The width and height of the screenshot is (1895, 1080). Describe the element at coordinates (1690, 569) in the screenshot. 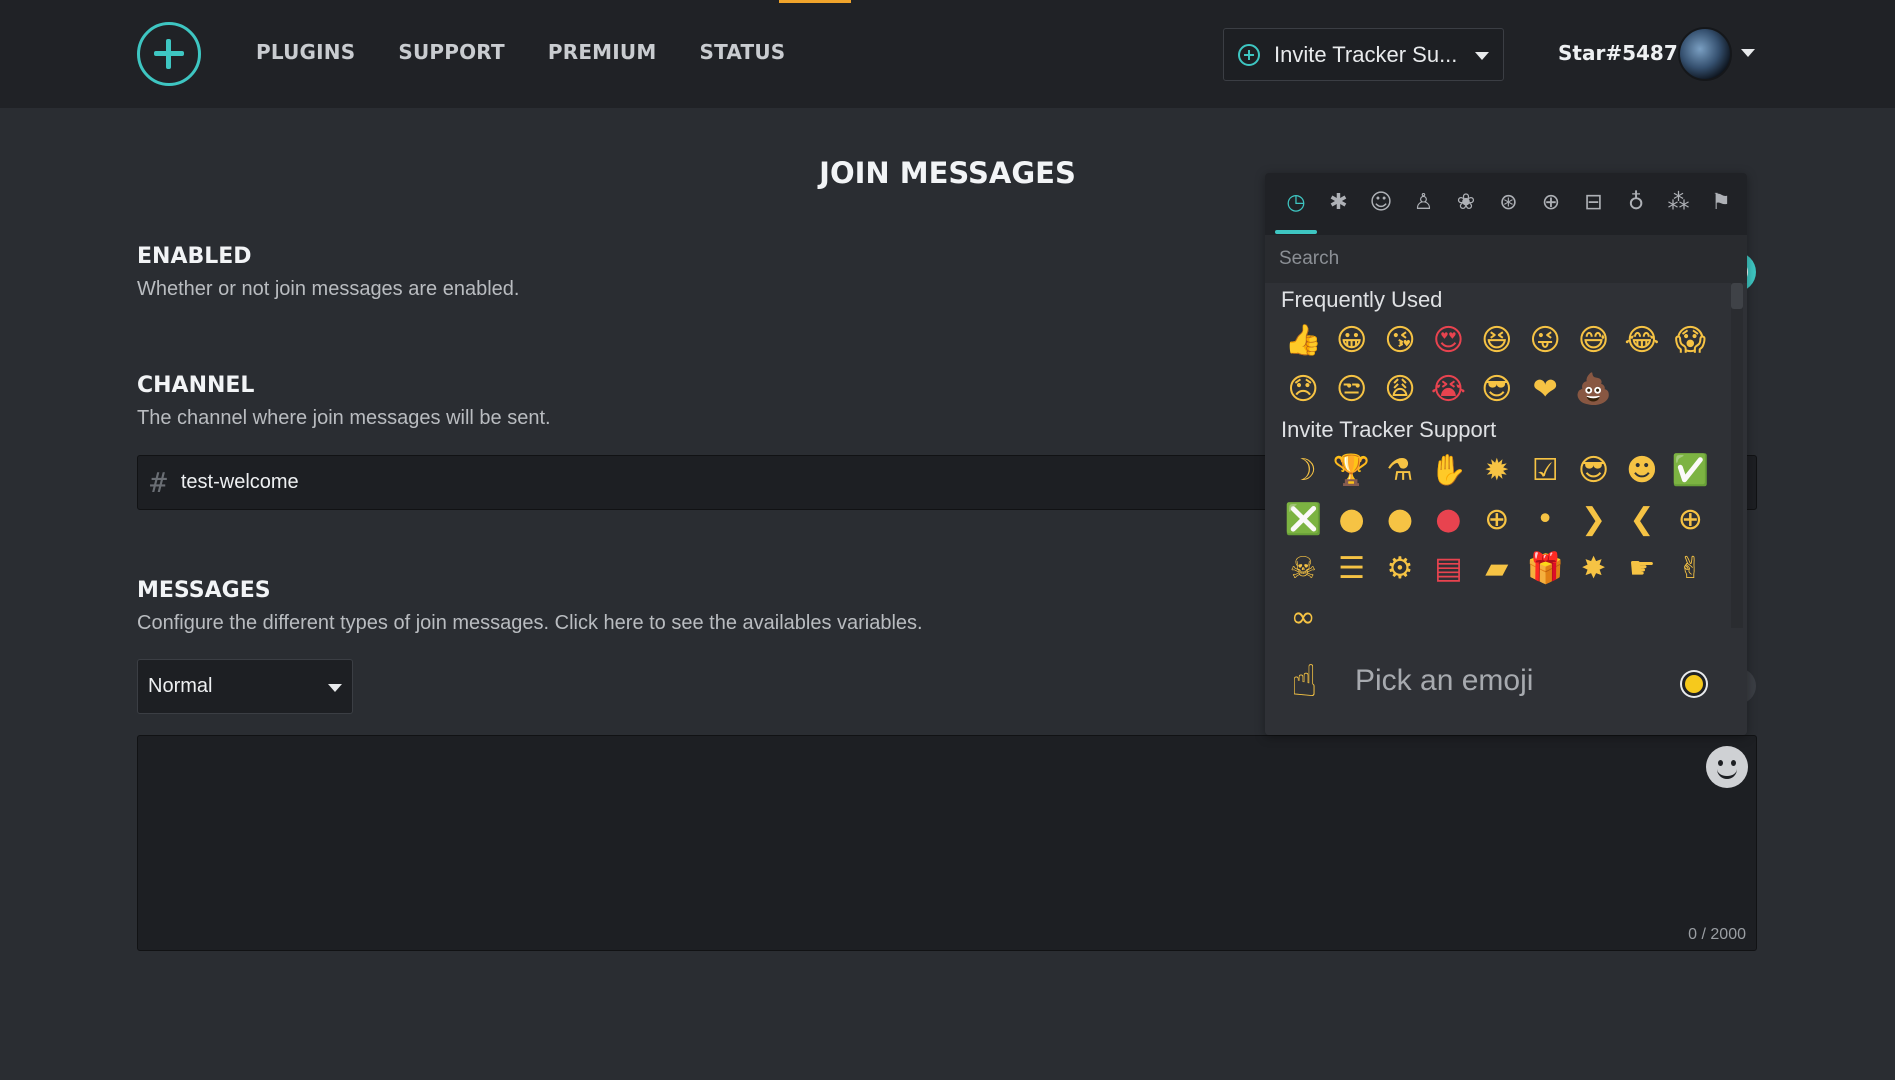

I see `emoji-item: ✌` at that location.